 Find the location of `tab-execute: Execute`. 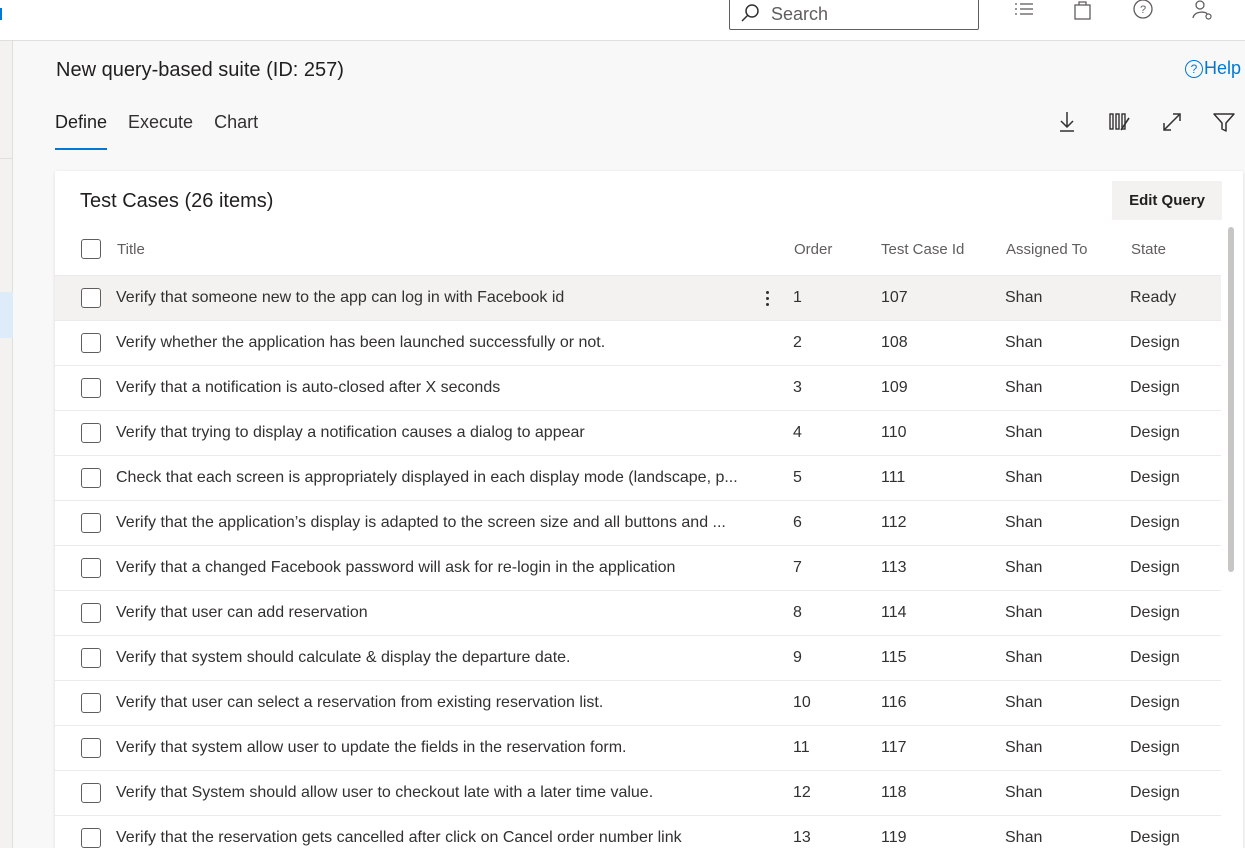

tab-execute: Execute is located at coordinates (160, 127).